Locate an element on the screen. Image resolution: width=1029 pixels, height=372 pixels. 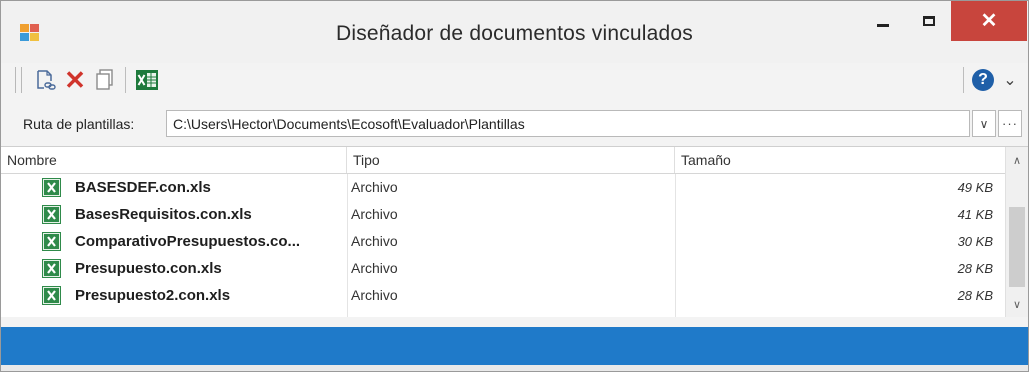
maximize-button is located at coordinates (929, 21).